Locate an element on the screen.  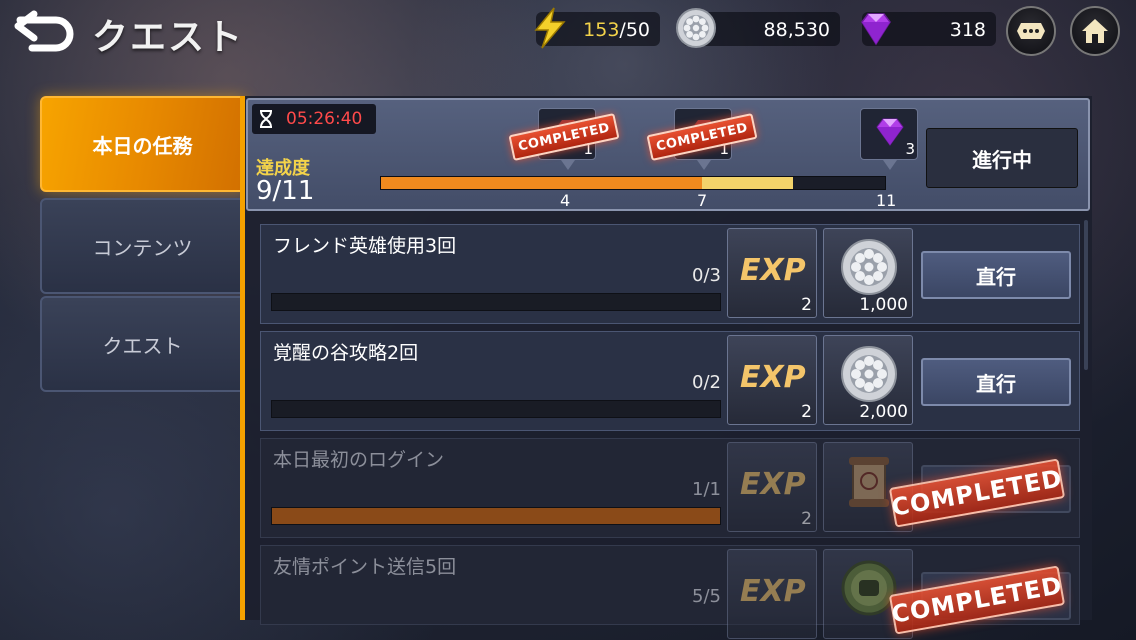
quest-name: 本日最初のログイン is located at coordinates (359, 460).